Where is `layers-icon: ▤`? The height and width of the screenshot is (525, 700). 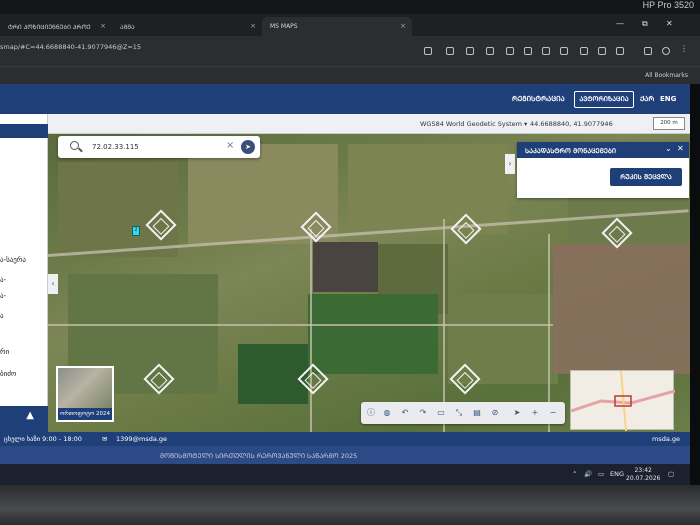 layers-icon: ▤ is located at coordinates (477, 413).